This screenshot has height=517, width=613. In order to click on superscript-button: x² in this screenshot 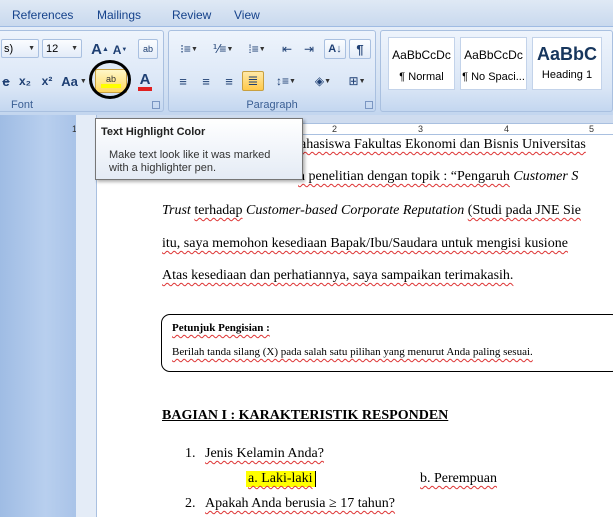, I will do `click(47, 81)`.